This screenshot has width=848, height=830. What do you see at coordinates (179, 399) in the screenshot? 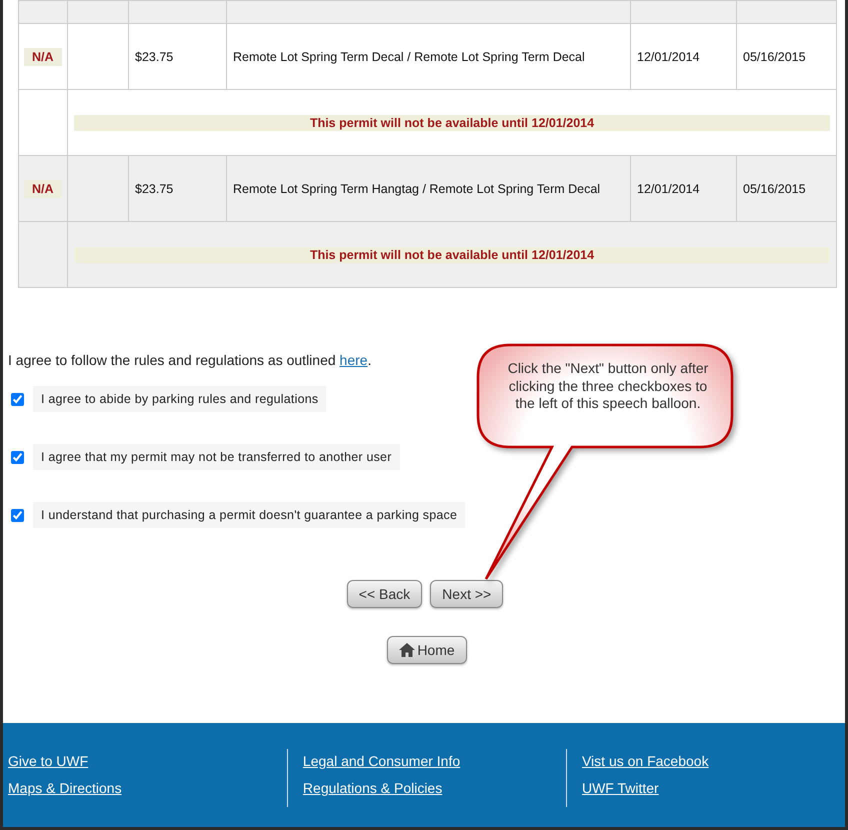
I see `checkbox-label: I agree to abide by parking rules and regulations` at bounding box center [179, 399].